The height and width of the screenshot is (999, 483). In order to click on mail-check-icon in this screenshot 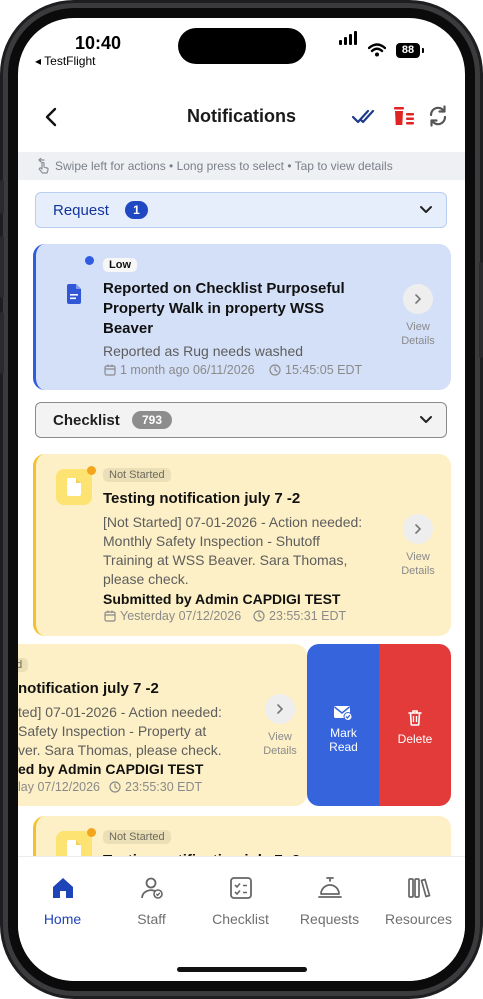, I will do `click(343, 713)`.